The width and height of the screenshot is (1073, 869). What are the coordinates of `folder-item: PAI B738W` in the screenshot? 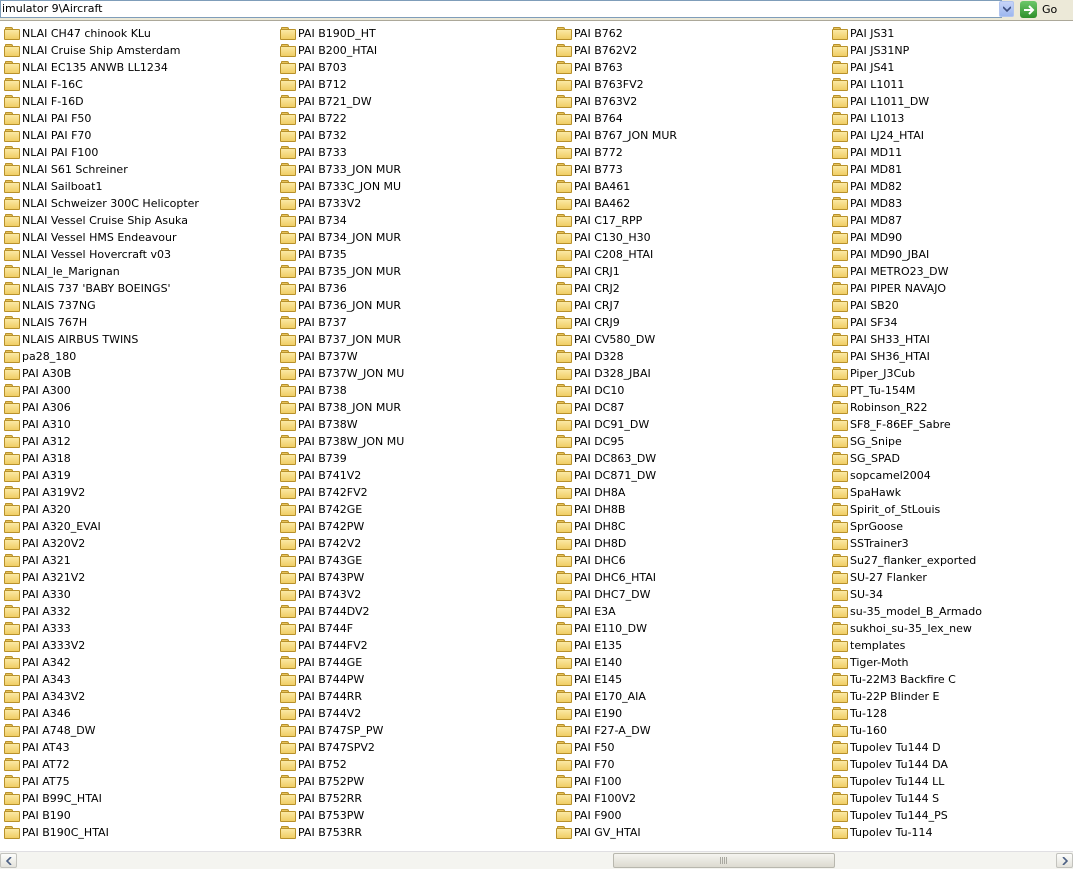 It's located at (342, 424).